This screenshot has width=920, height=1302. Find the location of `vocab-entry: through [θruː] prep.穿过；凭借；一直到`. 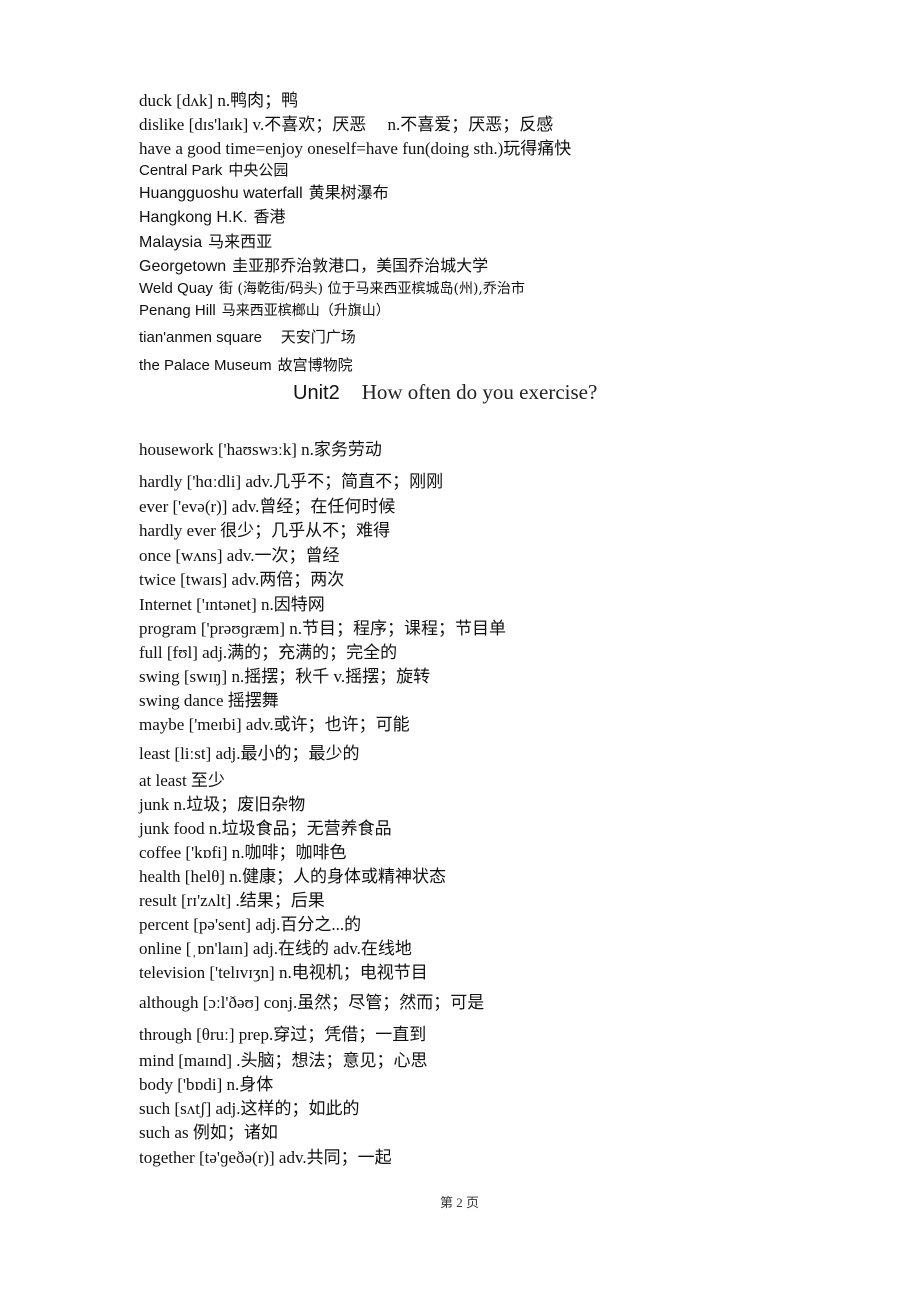

vocab-entry: through [θruː] prep.穿过；凭借；一直到 is located at coordinates (283, 1034).